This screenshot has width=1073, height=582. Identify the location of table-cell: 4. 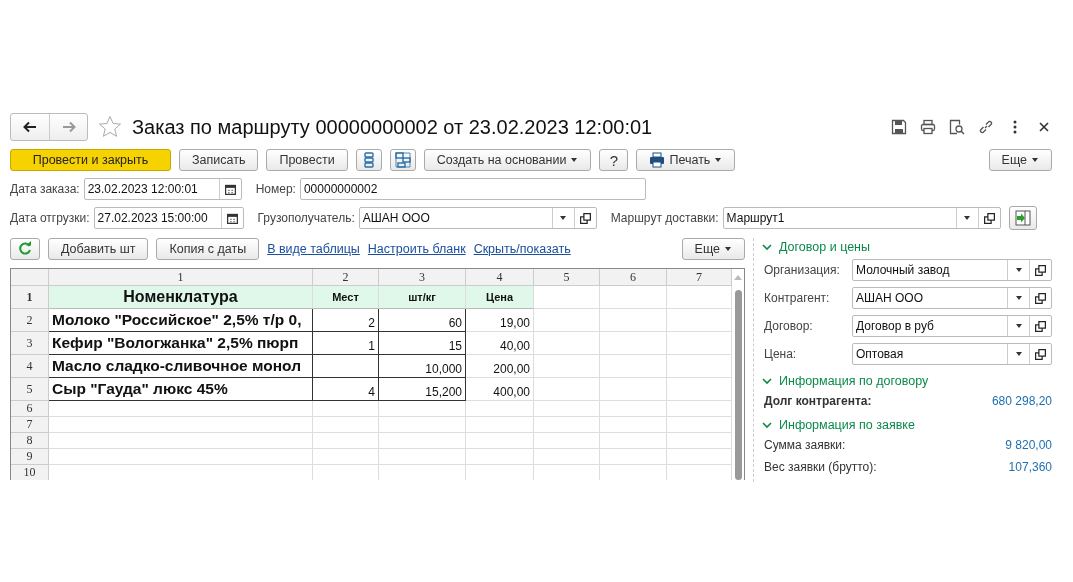
(346, 389).